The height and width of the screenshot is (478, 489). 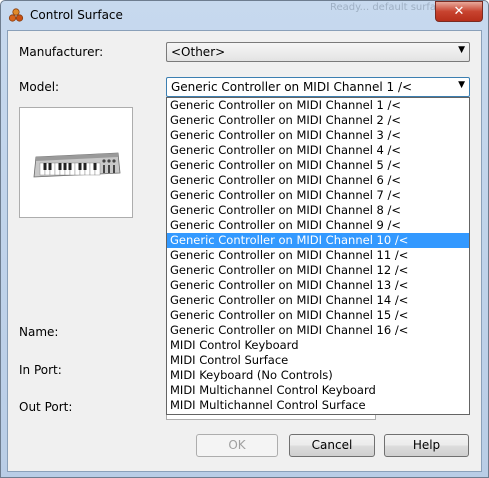 What do you see at coordinates (318, 300) in the screenshot?
I see `model-option: Generic Controller on MIDI Channel 14 /<` at bounding box center [318, 300].